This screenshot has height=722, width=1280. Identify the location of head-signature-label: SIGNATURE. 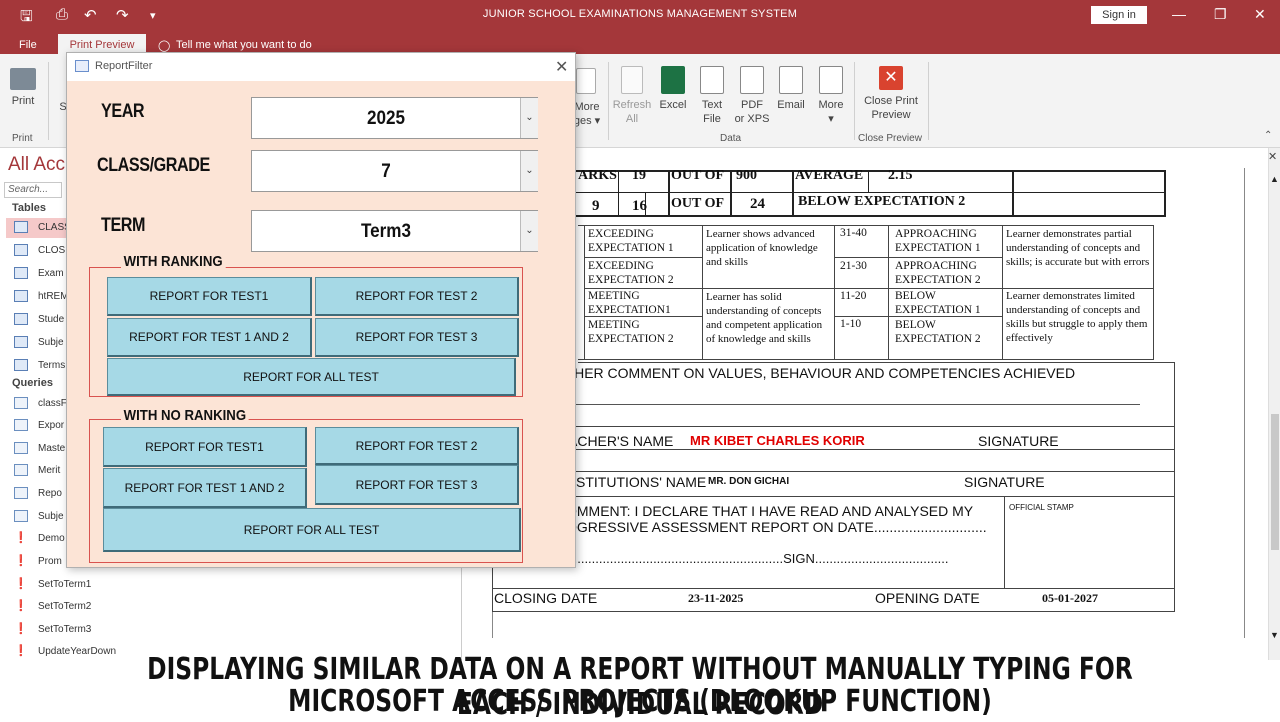
(1004, 482).